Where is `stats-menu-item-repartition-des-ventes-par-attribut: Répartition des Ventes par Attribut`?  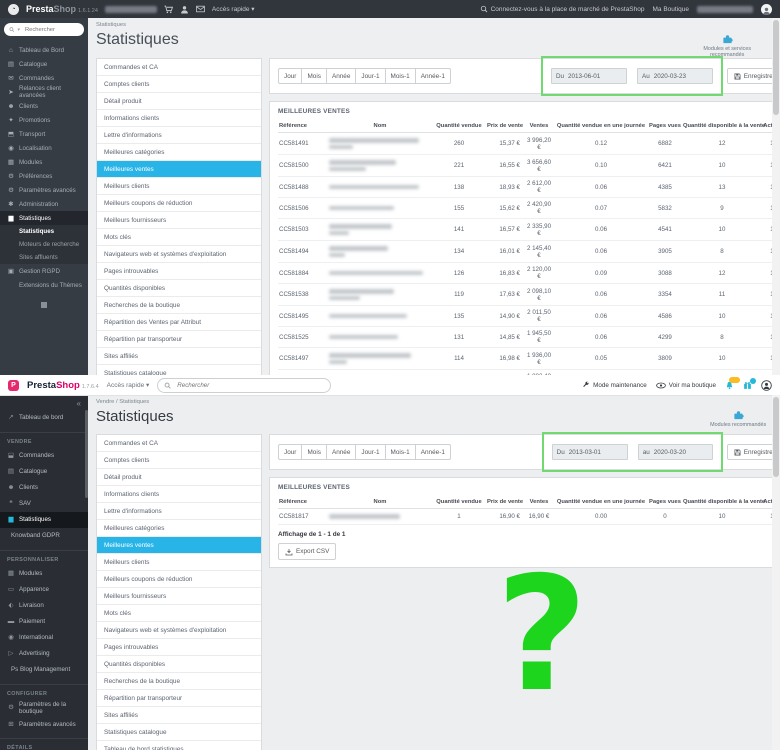
stats-menu-item-repartition-des-ventes-par-attribut: Répartition des Ventes par Attribut is located at coordinates (179, 322).